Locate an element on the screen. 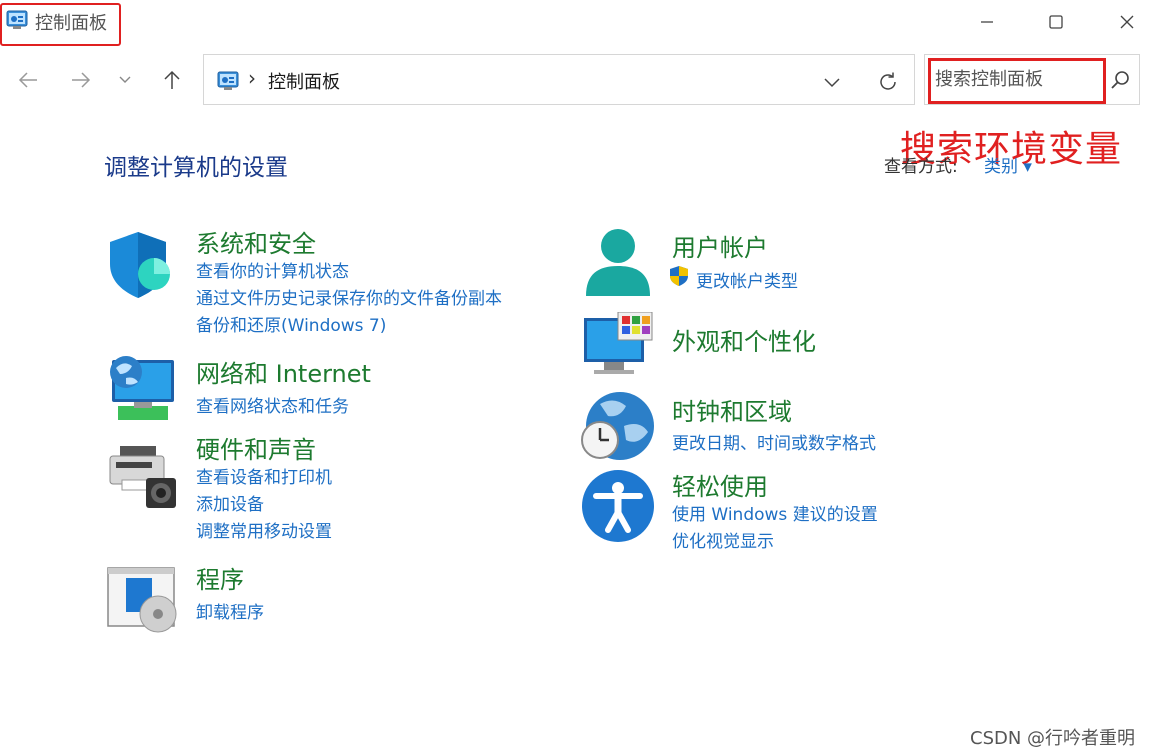  printer-speaker-icon is located at coordinates (142, 477).